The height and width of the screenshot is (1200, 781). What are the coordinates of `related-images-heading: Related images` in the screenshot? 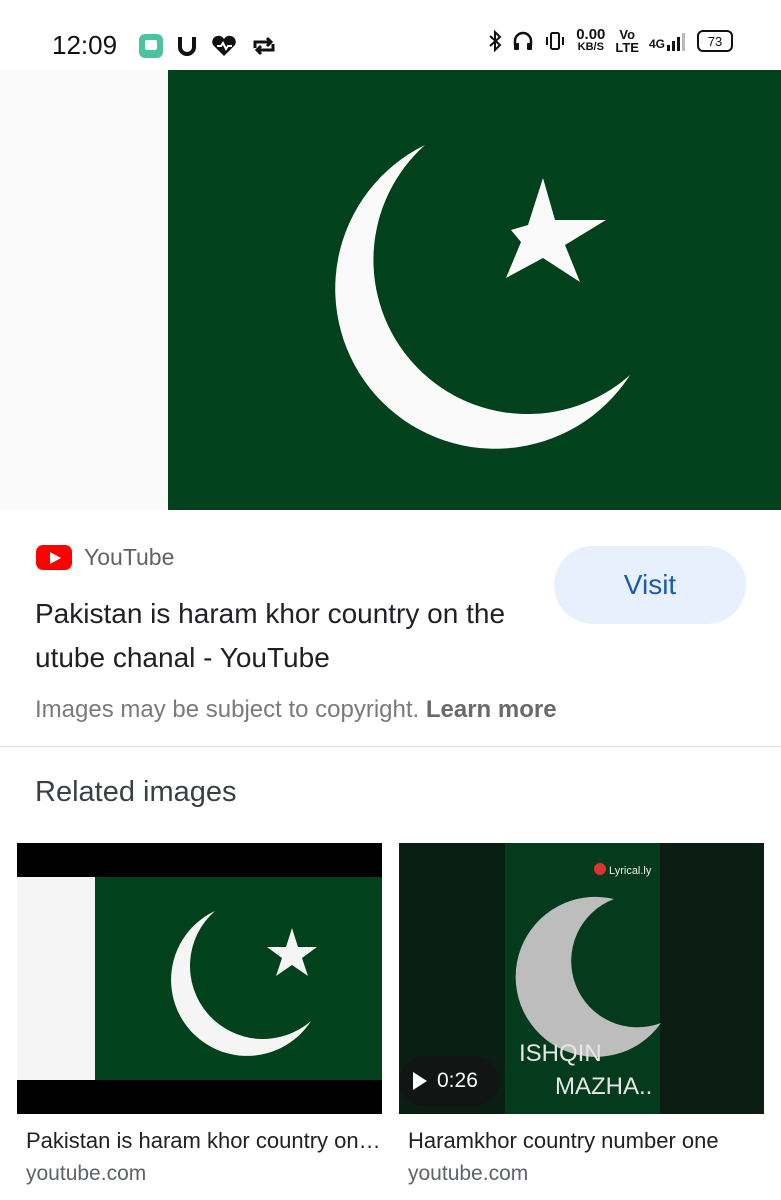 It's located at (136, 792).